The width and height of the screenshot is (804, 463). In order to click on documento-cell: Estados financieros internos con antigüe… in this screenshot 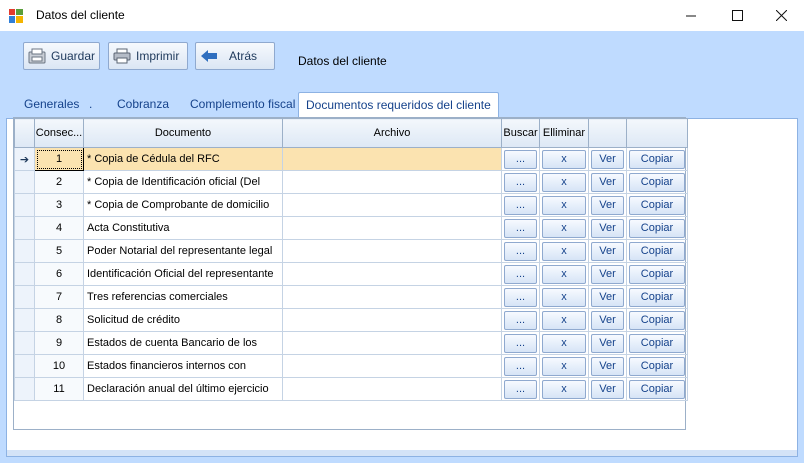, I will do `click(183, 366)`.